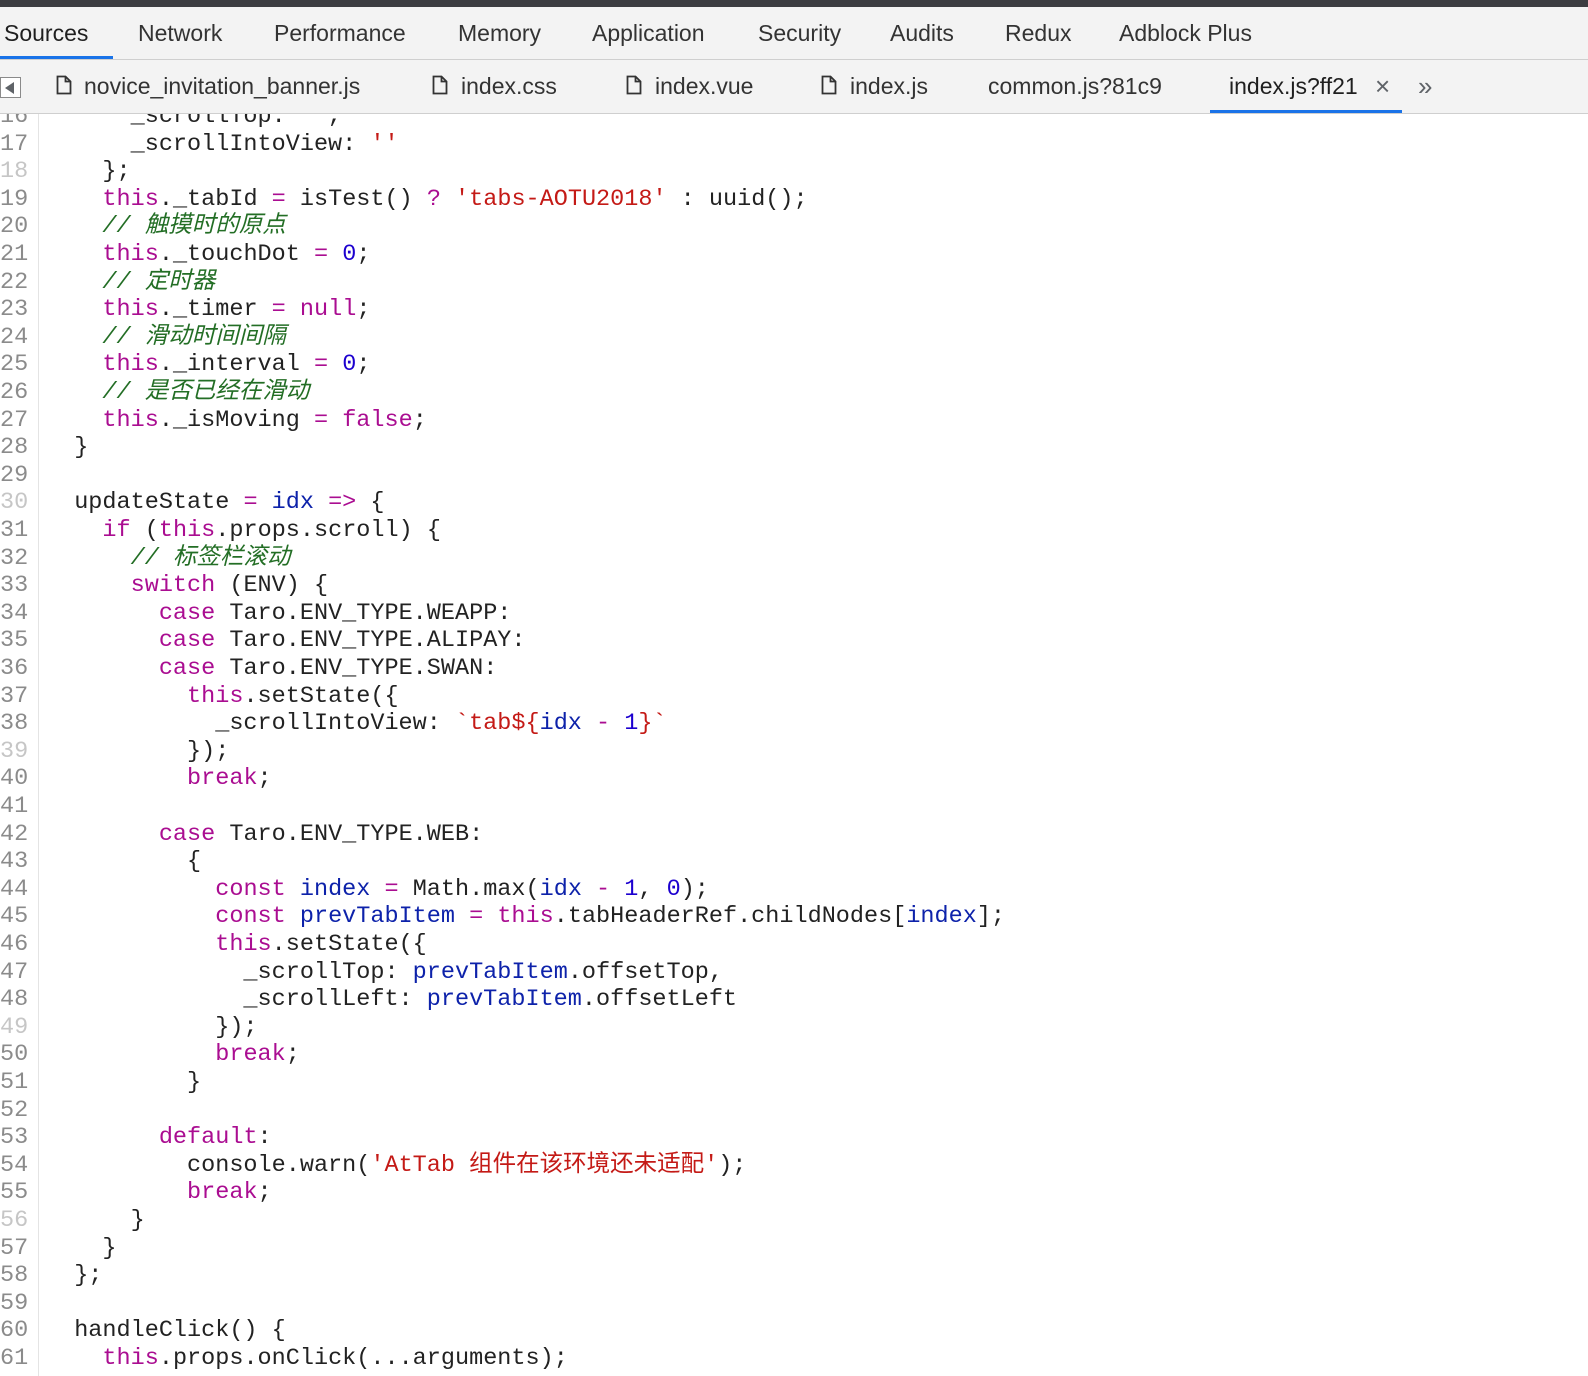 The height and width of the screenshot is (1376, 1588). Describe the element at coordinates (15, 586) in the screenshot. I see `line-number: 33` at that location.